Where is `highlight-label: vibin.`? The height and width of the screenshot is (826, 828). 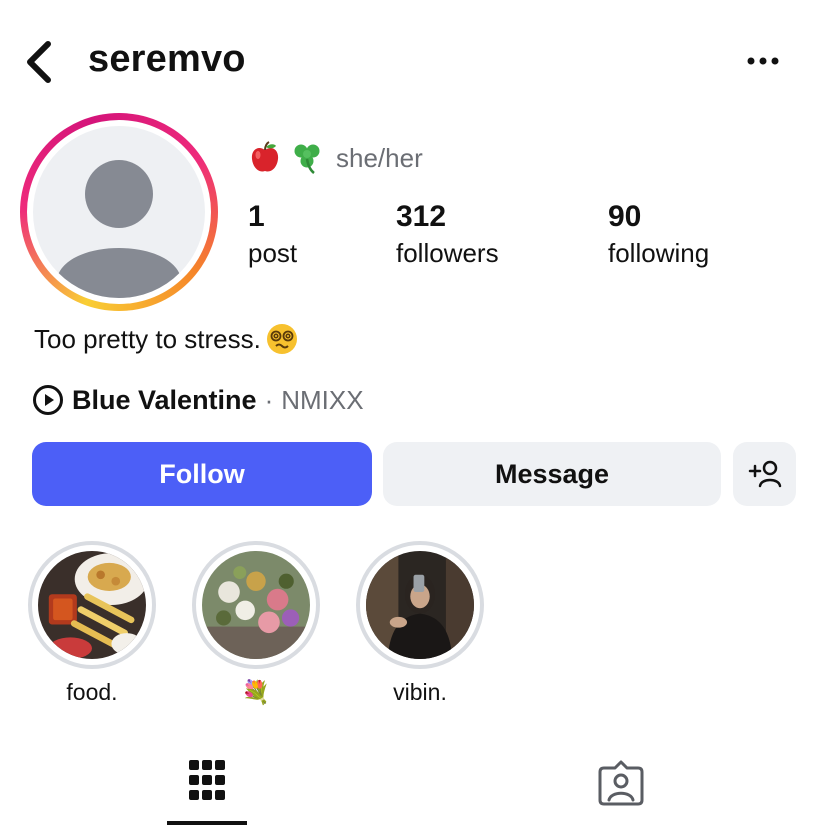 highlight-label: vibin. is located at coordinates (420, 692).